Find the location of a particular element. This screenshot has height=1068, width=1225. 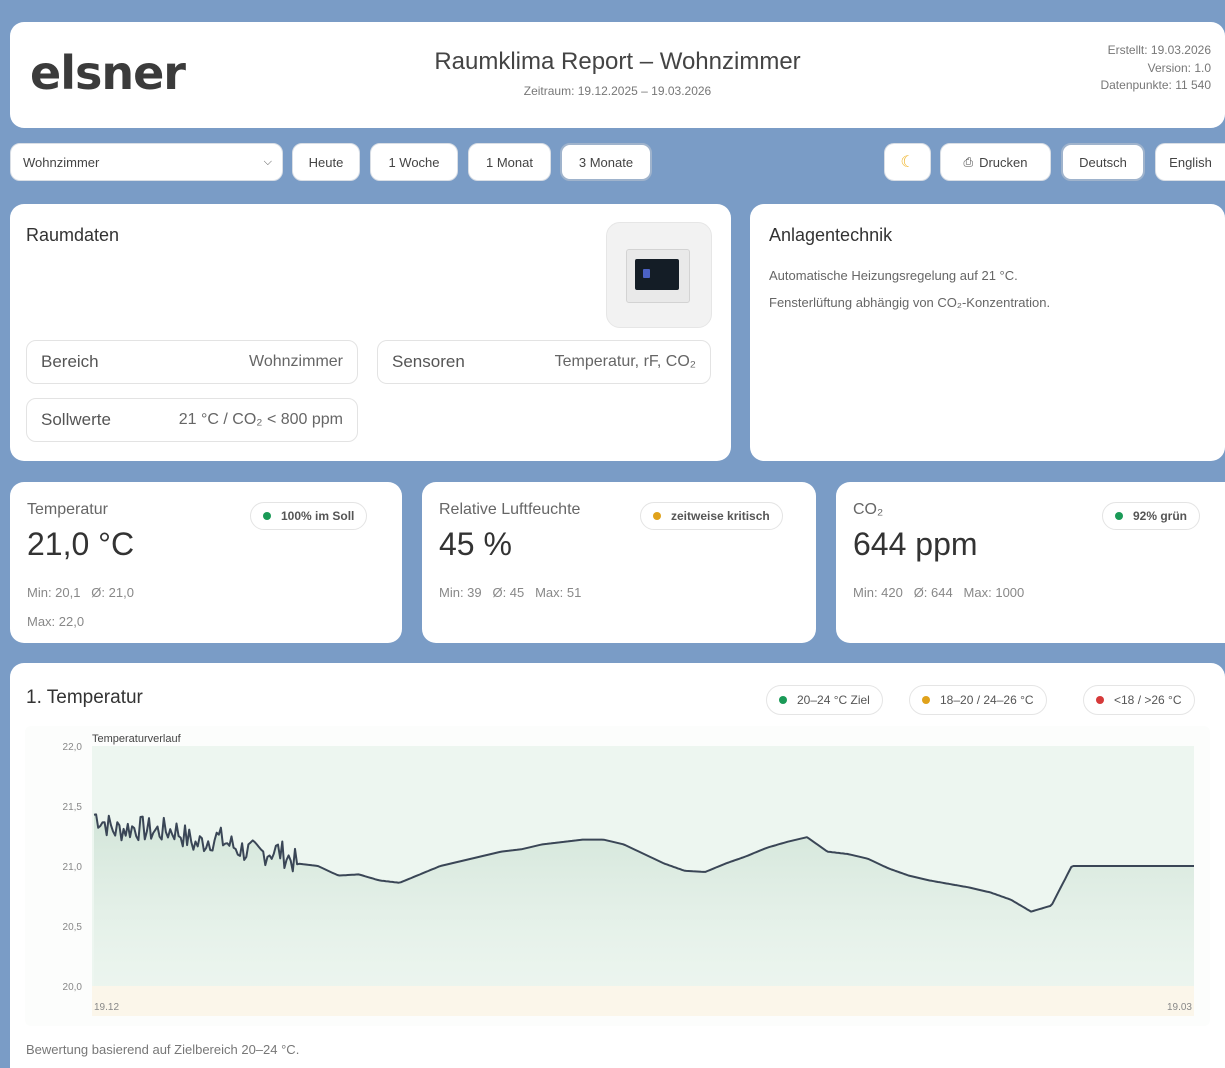

kpi-value: 644 ppm is located at coordinates (915, 544).